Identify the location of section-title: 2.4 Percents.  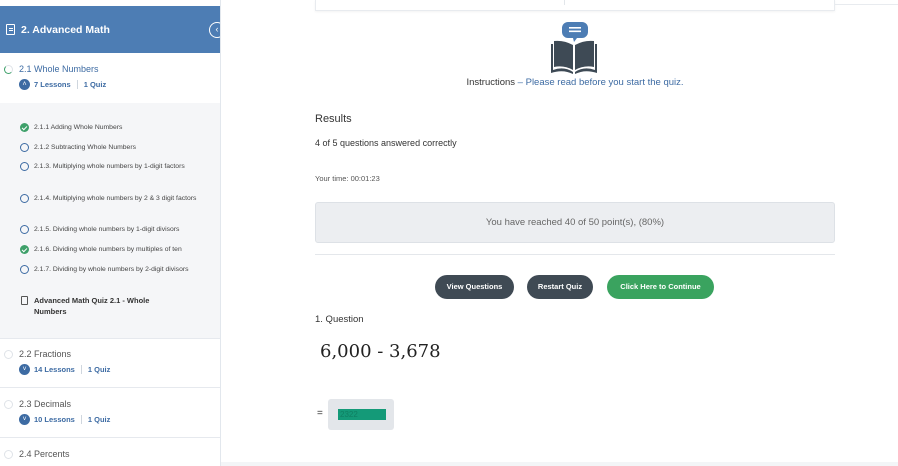
(44, 454).